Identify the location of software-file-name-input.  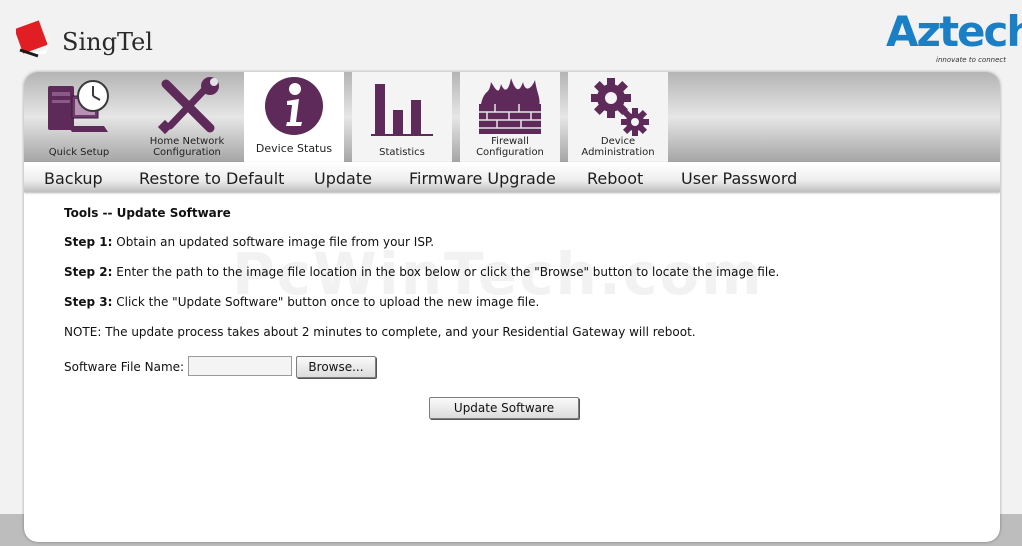
(240, 366).